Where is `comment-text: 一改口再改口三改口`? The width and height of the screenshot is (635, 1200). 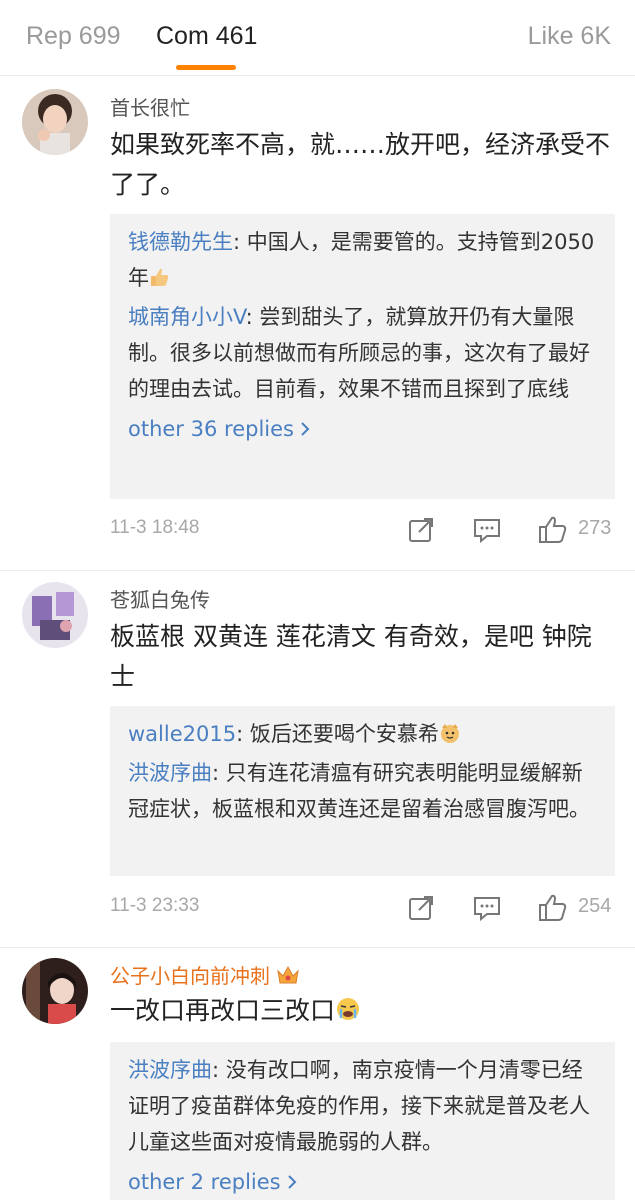
comment-text: 一改口再改口三改口 is located at coordinates (362, 1012).